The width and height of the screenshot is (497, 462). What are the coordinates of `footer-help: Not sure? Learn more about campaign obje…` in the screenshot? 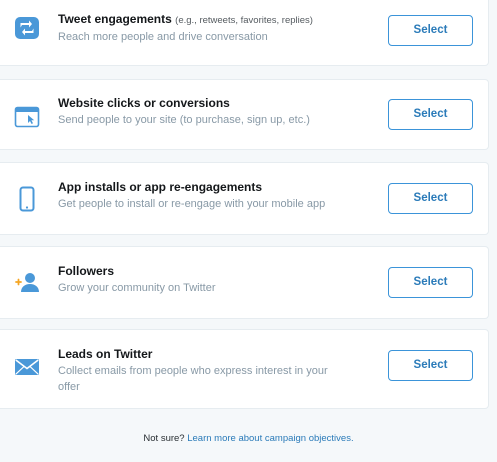 It's located at (248, 438).